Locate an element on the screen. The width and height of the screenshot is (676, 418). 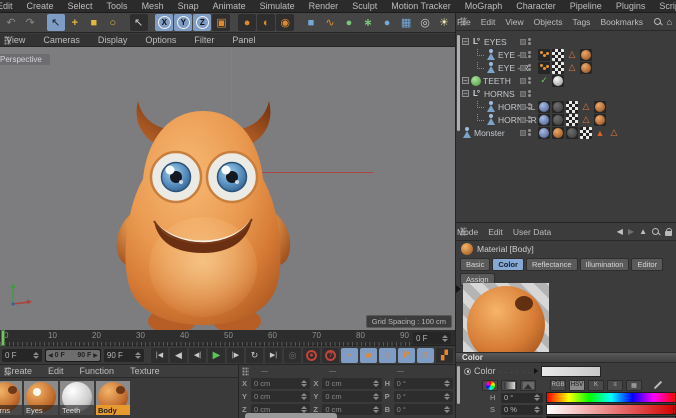
menu-tools: Tools is located at coordinates (117, 6).